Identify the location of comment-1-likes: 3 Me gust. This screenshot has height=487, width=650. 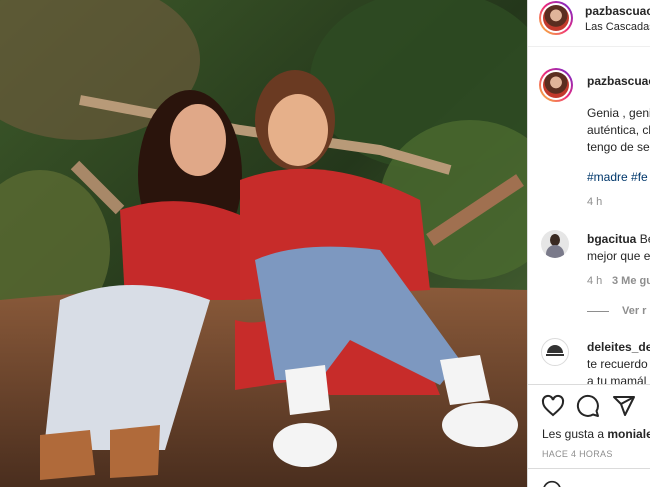
(631, 281).